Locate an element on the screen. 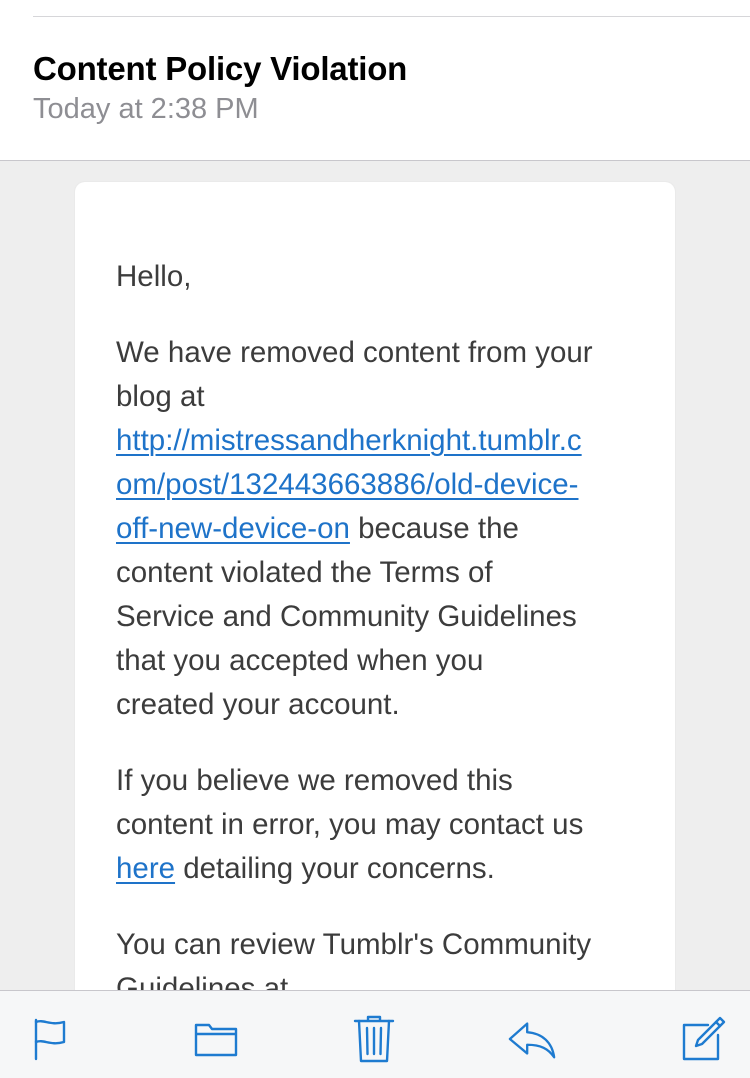 Image resolution: width=750 pixels, height=1078 pixels. delete-button is located at coordinates (374, 1039).